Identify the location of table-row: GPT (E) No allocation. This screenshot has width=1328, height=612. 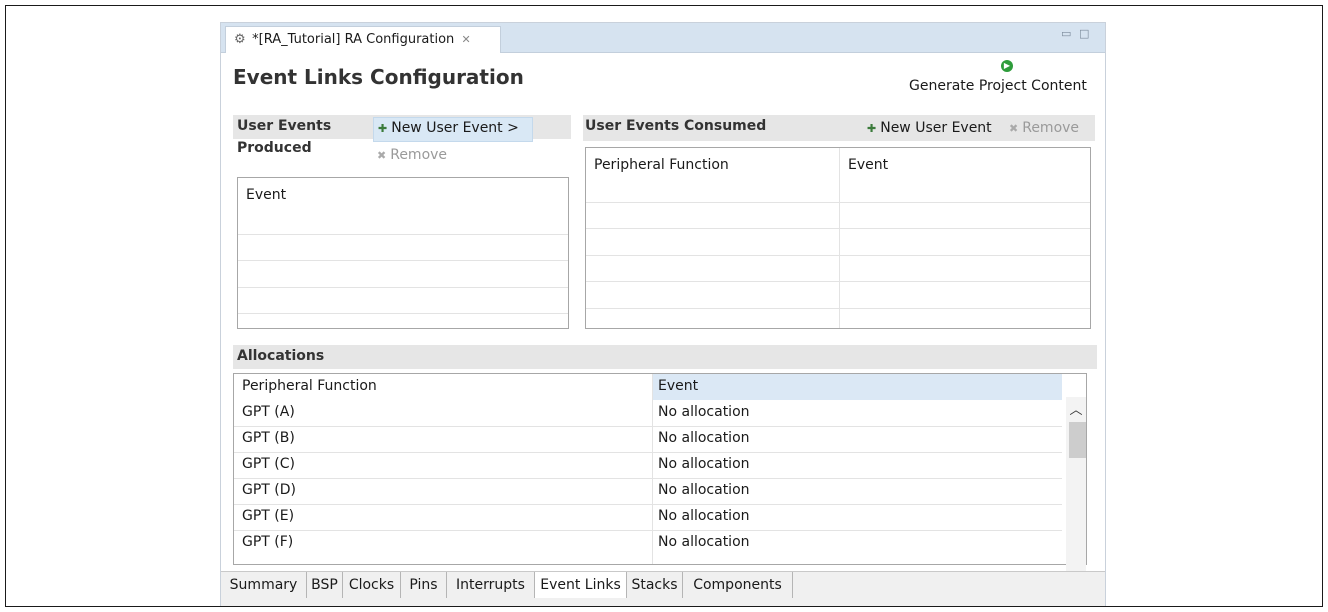
(648, 517).